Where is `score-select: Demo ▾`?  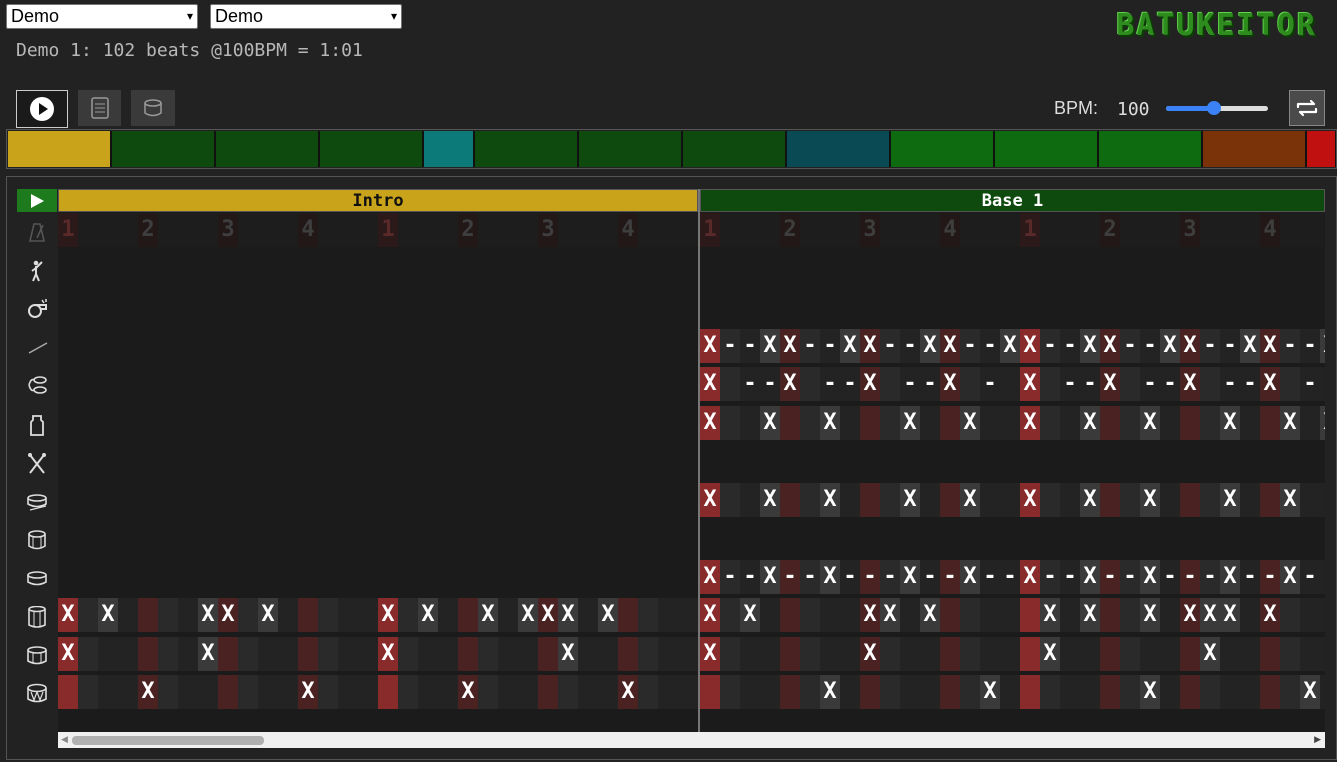 score-select: Demo ▾ is located at coordinates (102, 16).